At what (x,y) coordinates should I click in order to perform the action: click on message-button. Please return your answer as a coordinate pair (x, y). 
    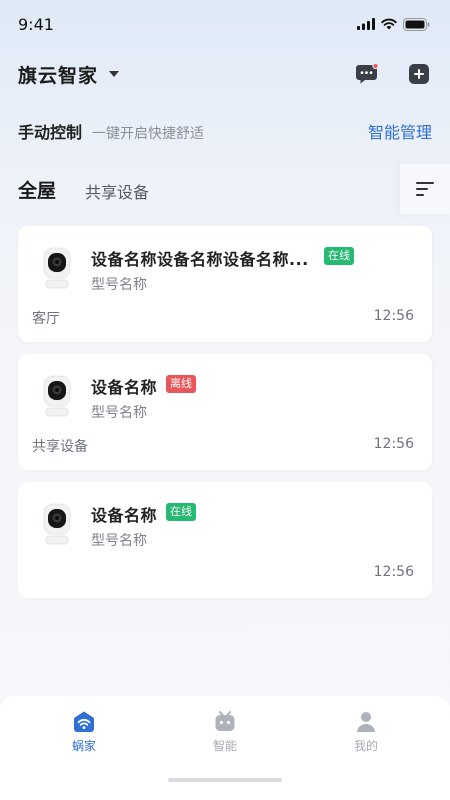
    Looking at the image, I should click on (367, 74).